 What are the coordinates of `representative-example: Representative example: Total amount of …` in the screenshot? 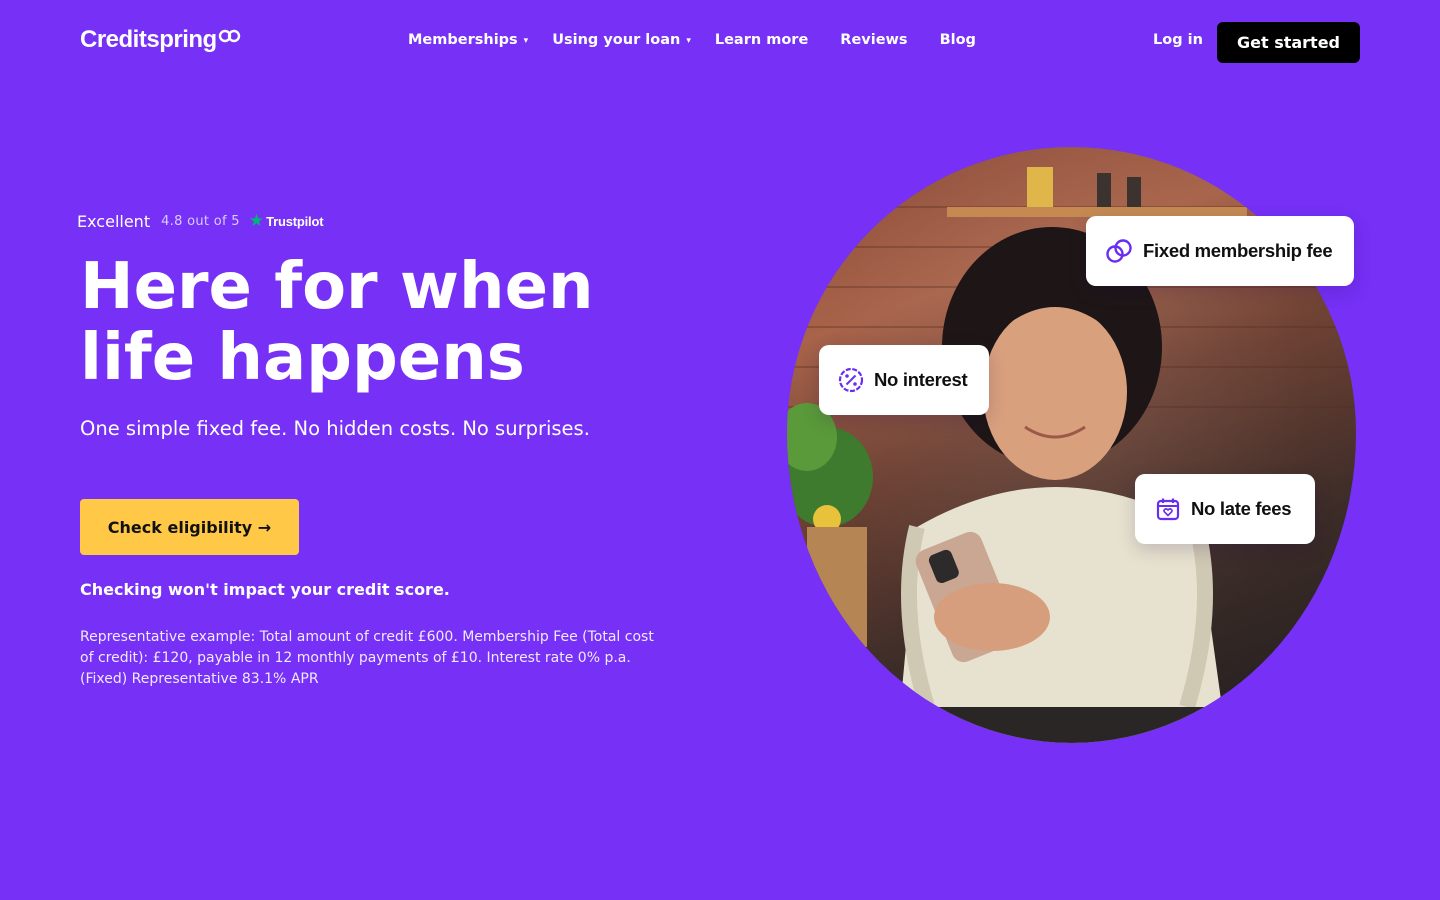 It's located at (367, 658).